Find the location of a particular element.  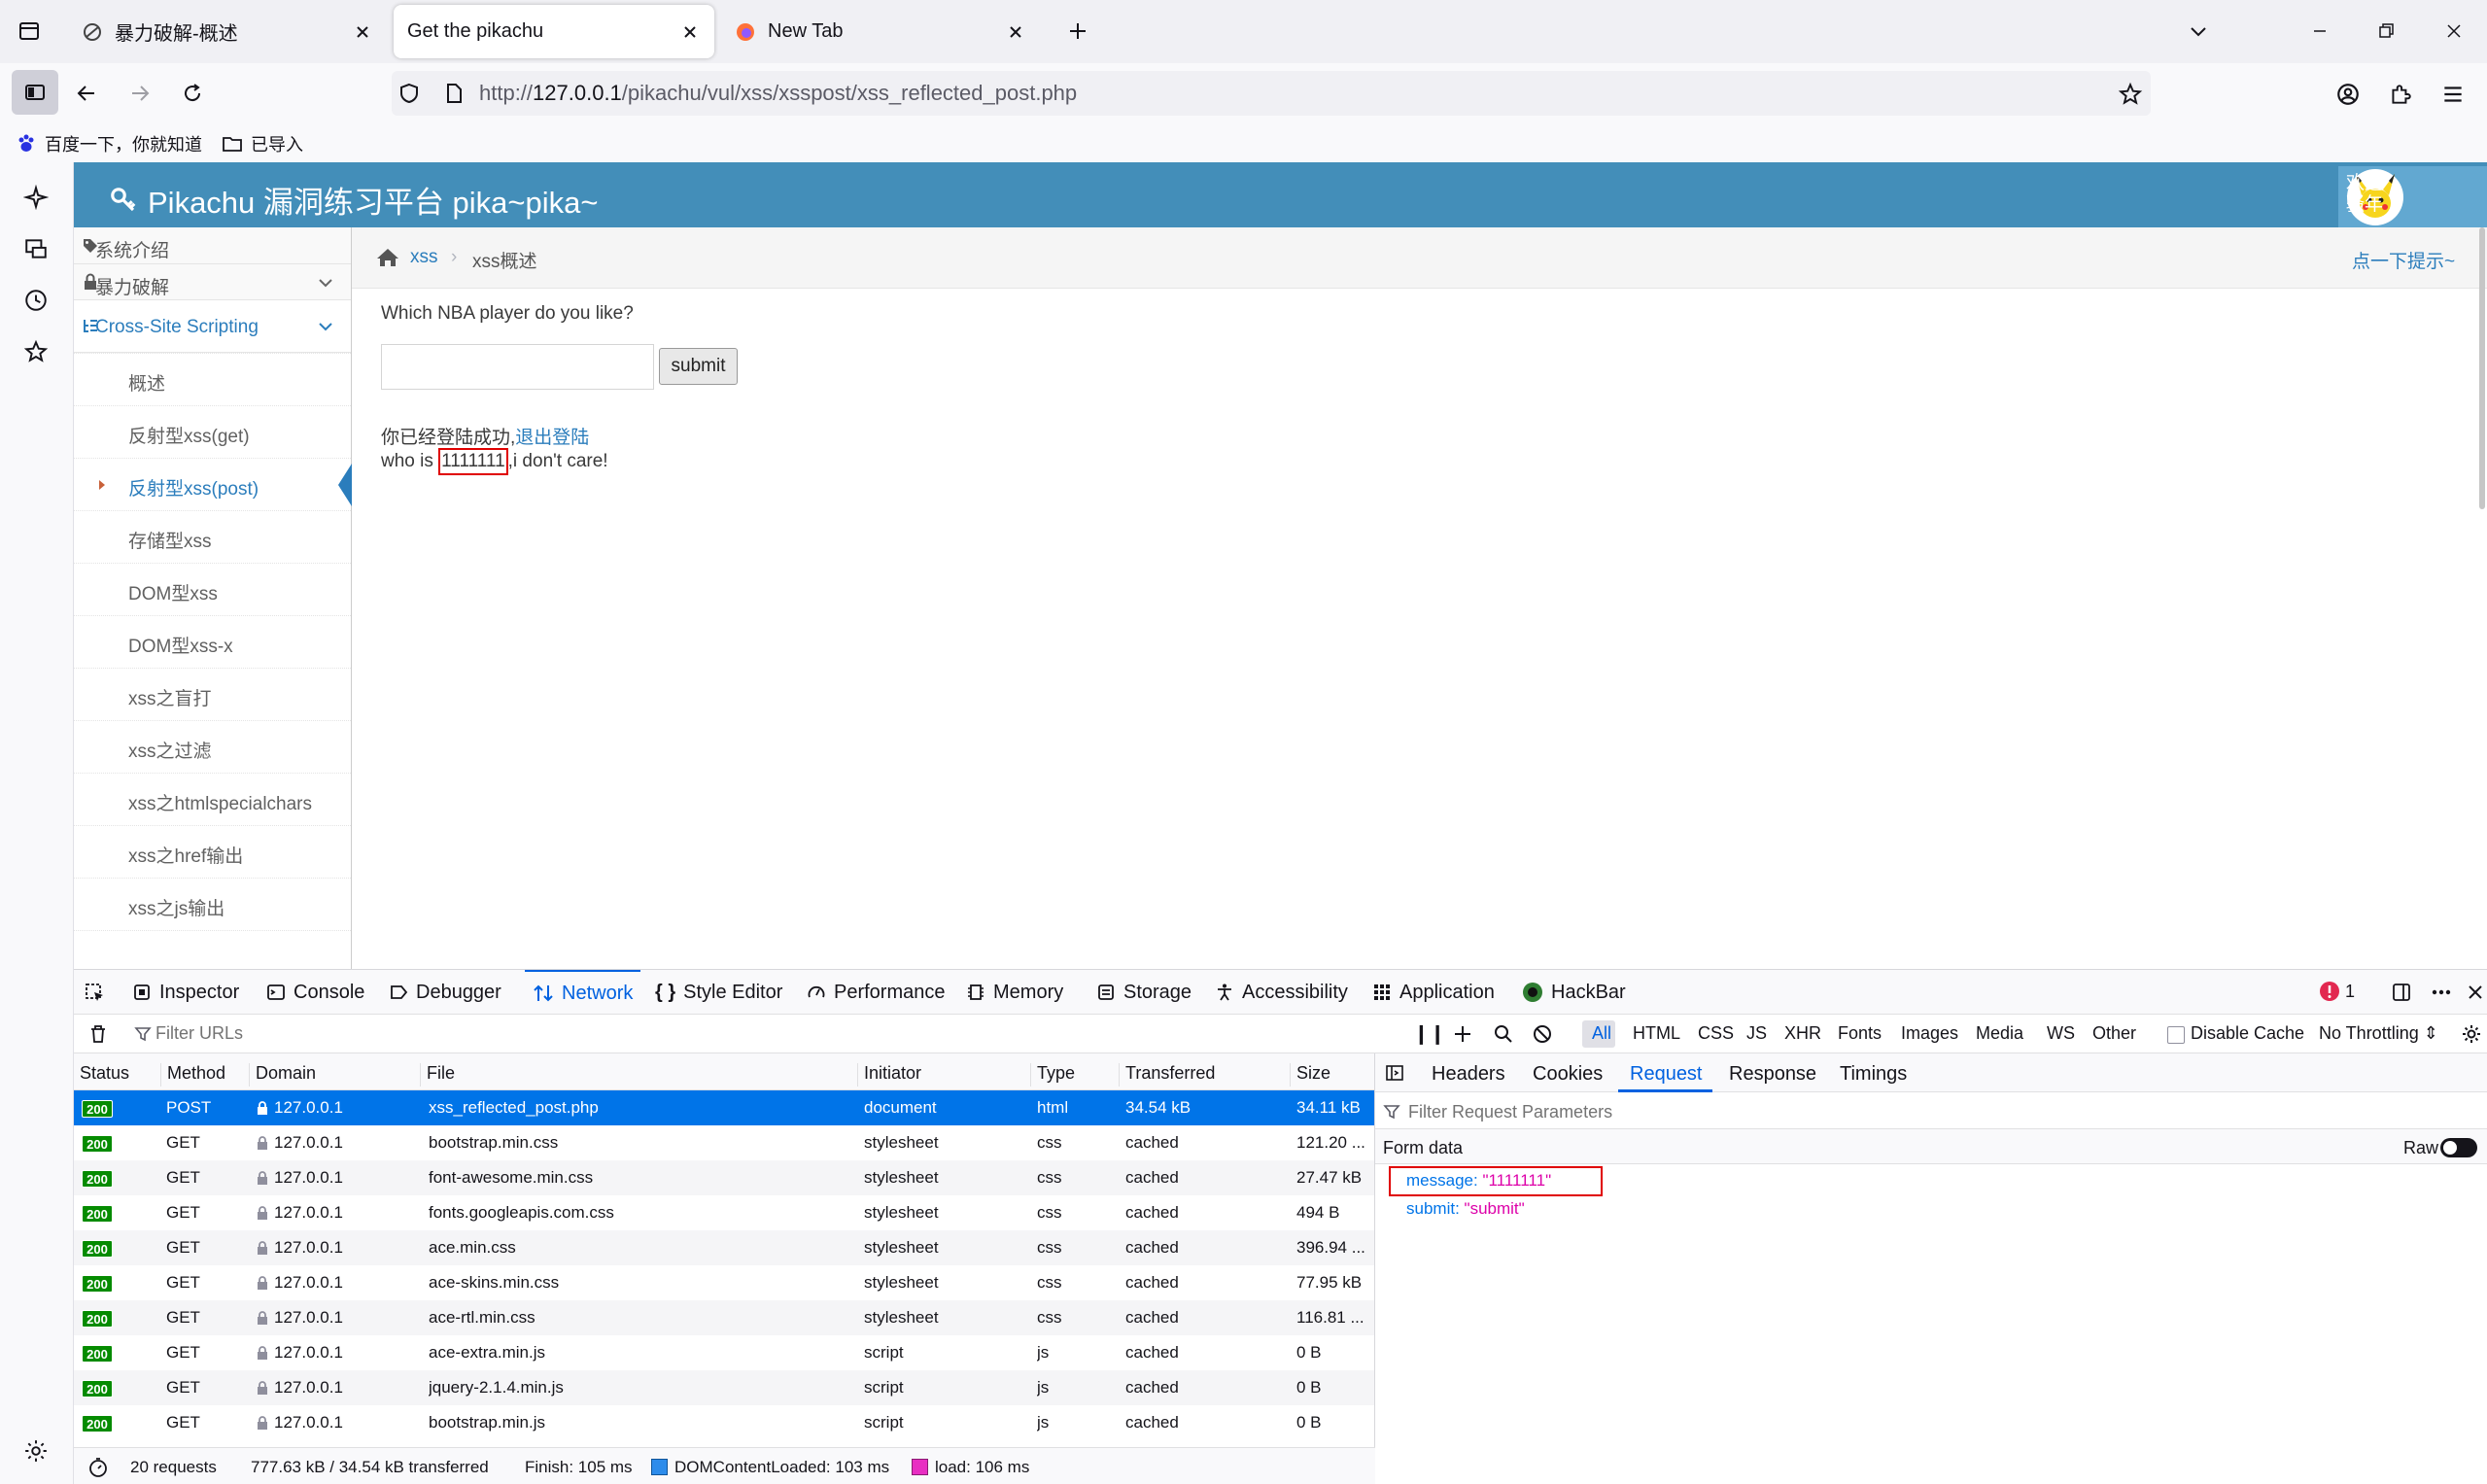

type-filter-js: JS is located at coordinates (1756, 1033).